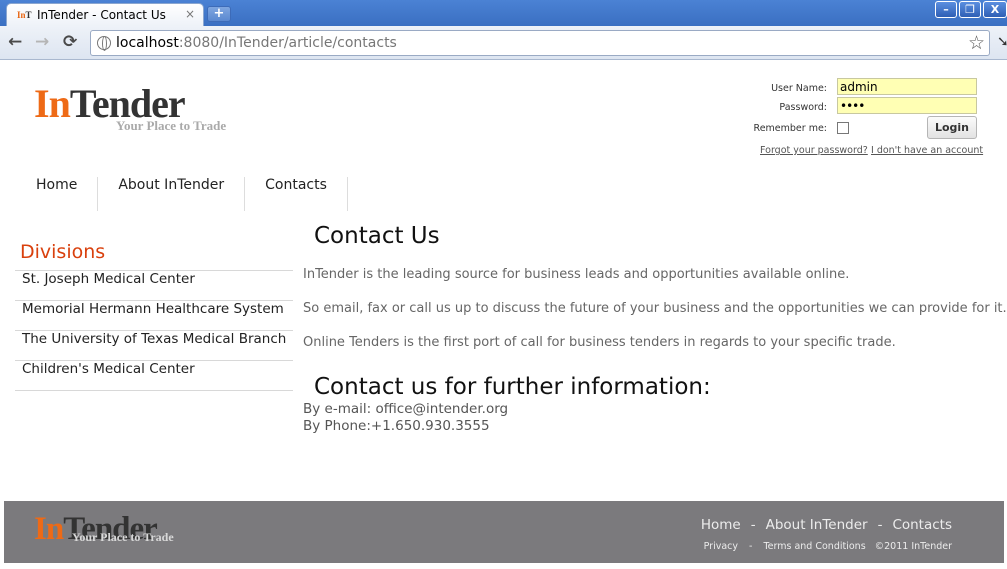 The image size is (1007, 569). I want to click on remember-me-checkbox, so click(843, 128).